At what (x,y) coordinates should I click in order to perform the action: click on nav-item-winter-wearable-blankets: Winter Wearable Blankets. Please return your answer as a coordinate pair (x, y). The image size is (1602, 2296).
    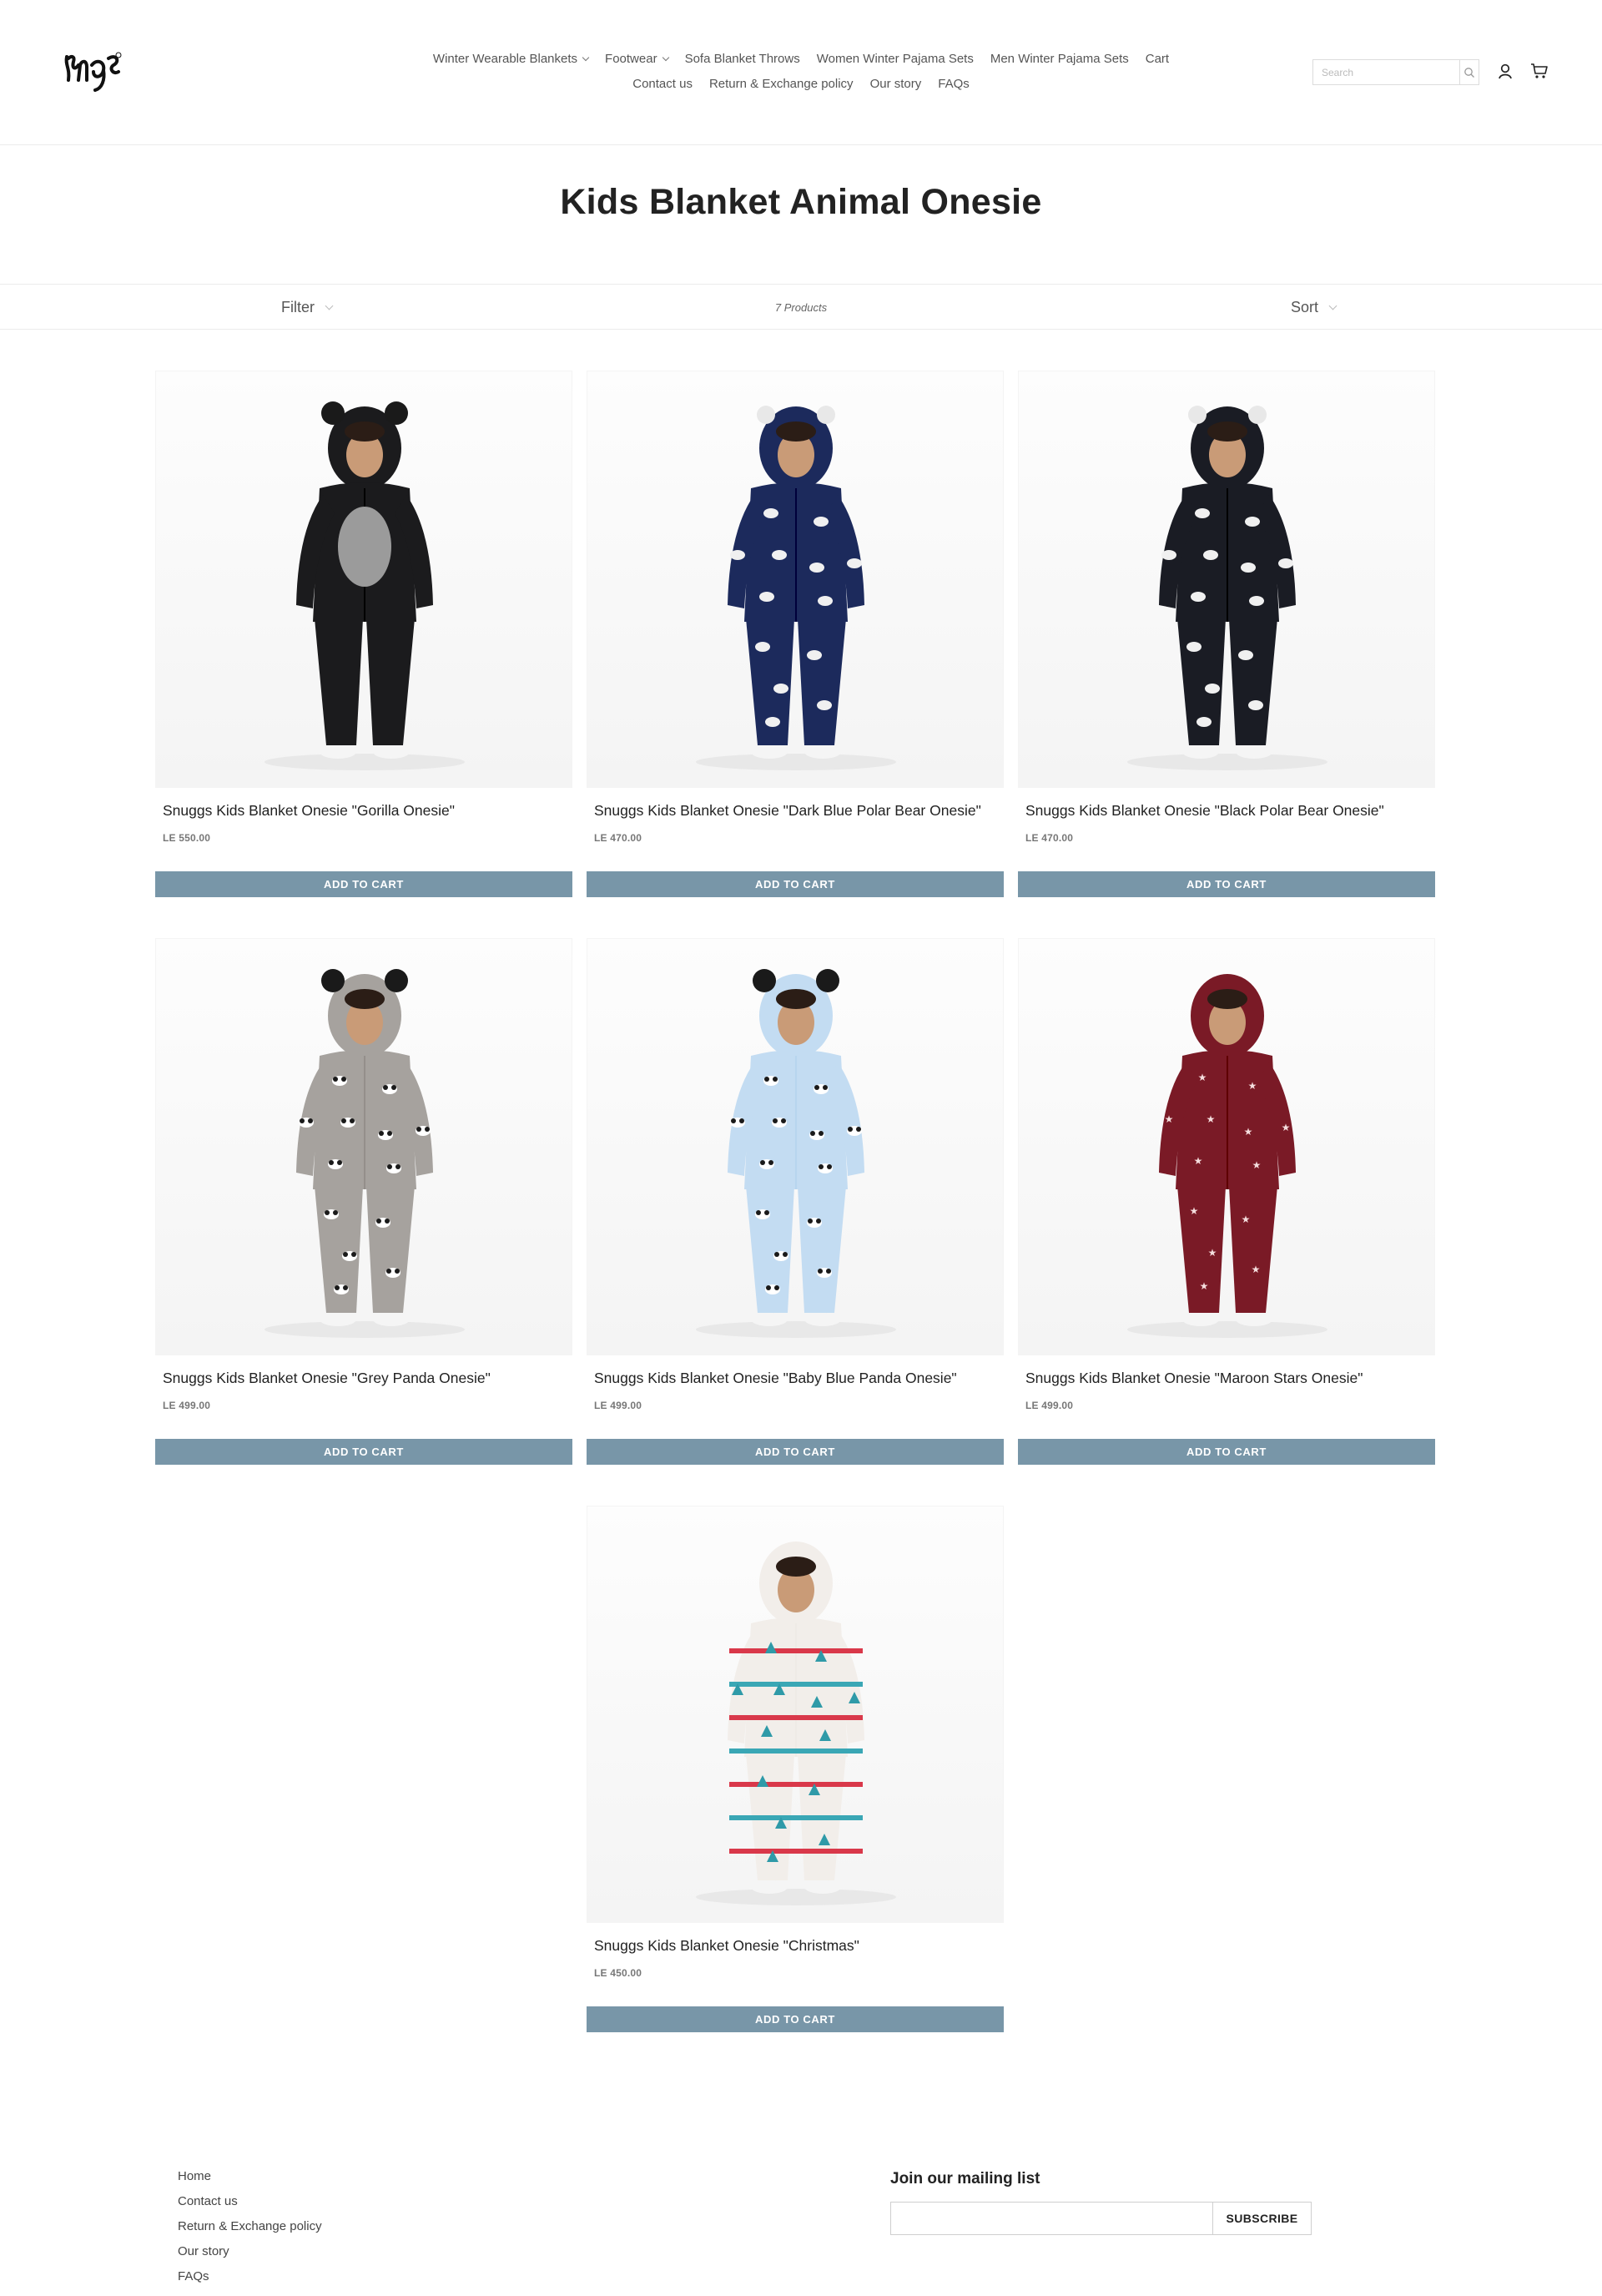
    Looking at the image, I should click on (511, 60).